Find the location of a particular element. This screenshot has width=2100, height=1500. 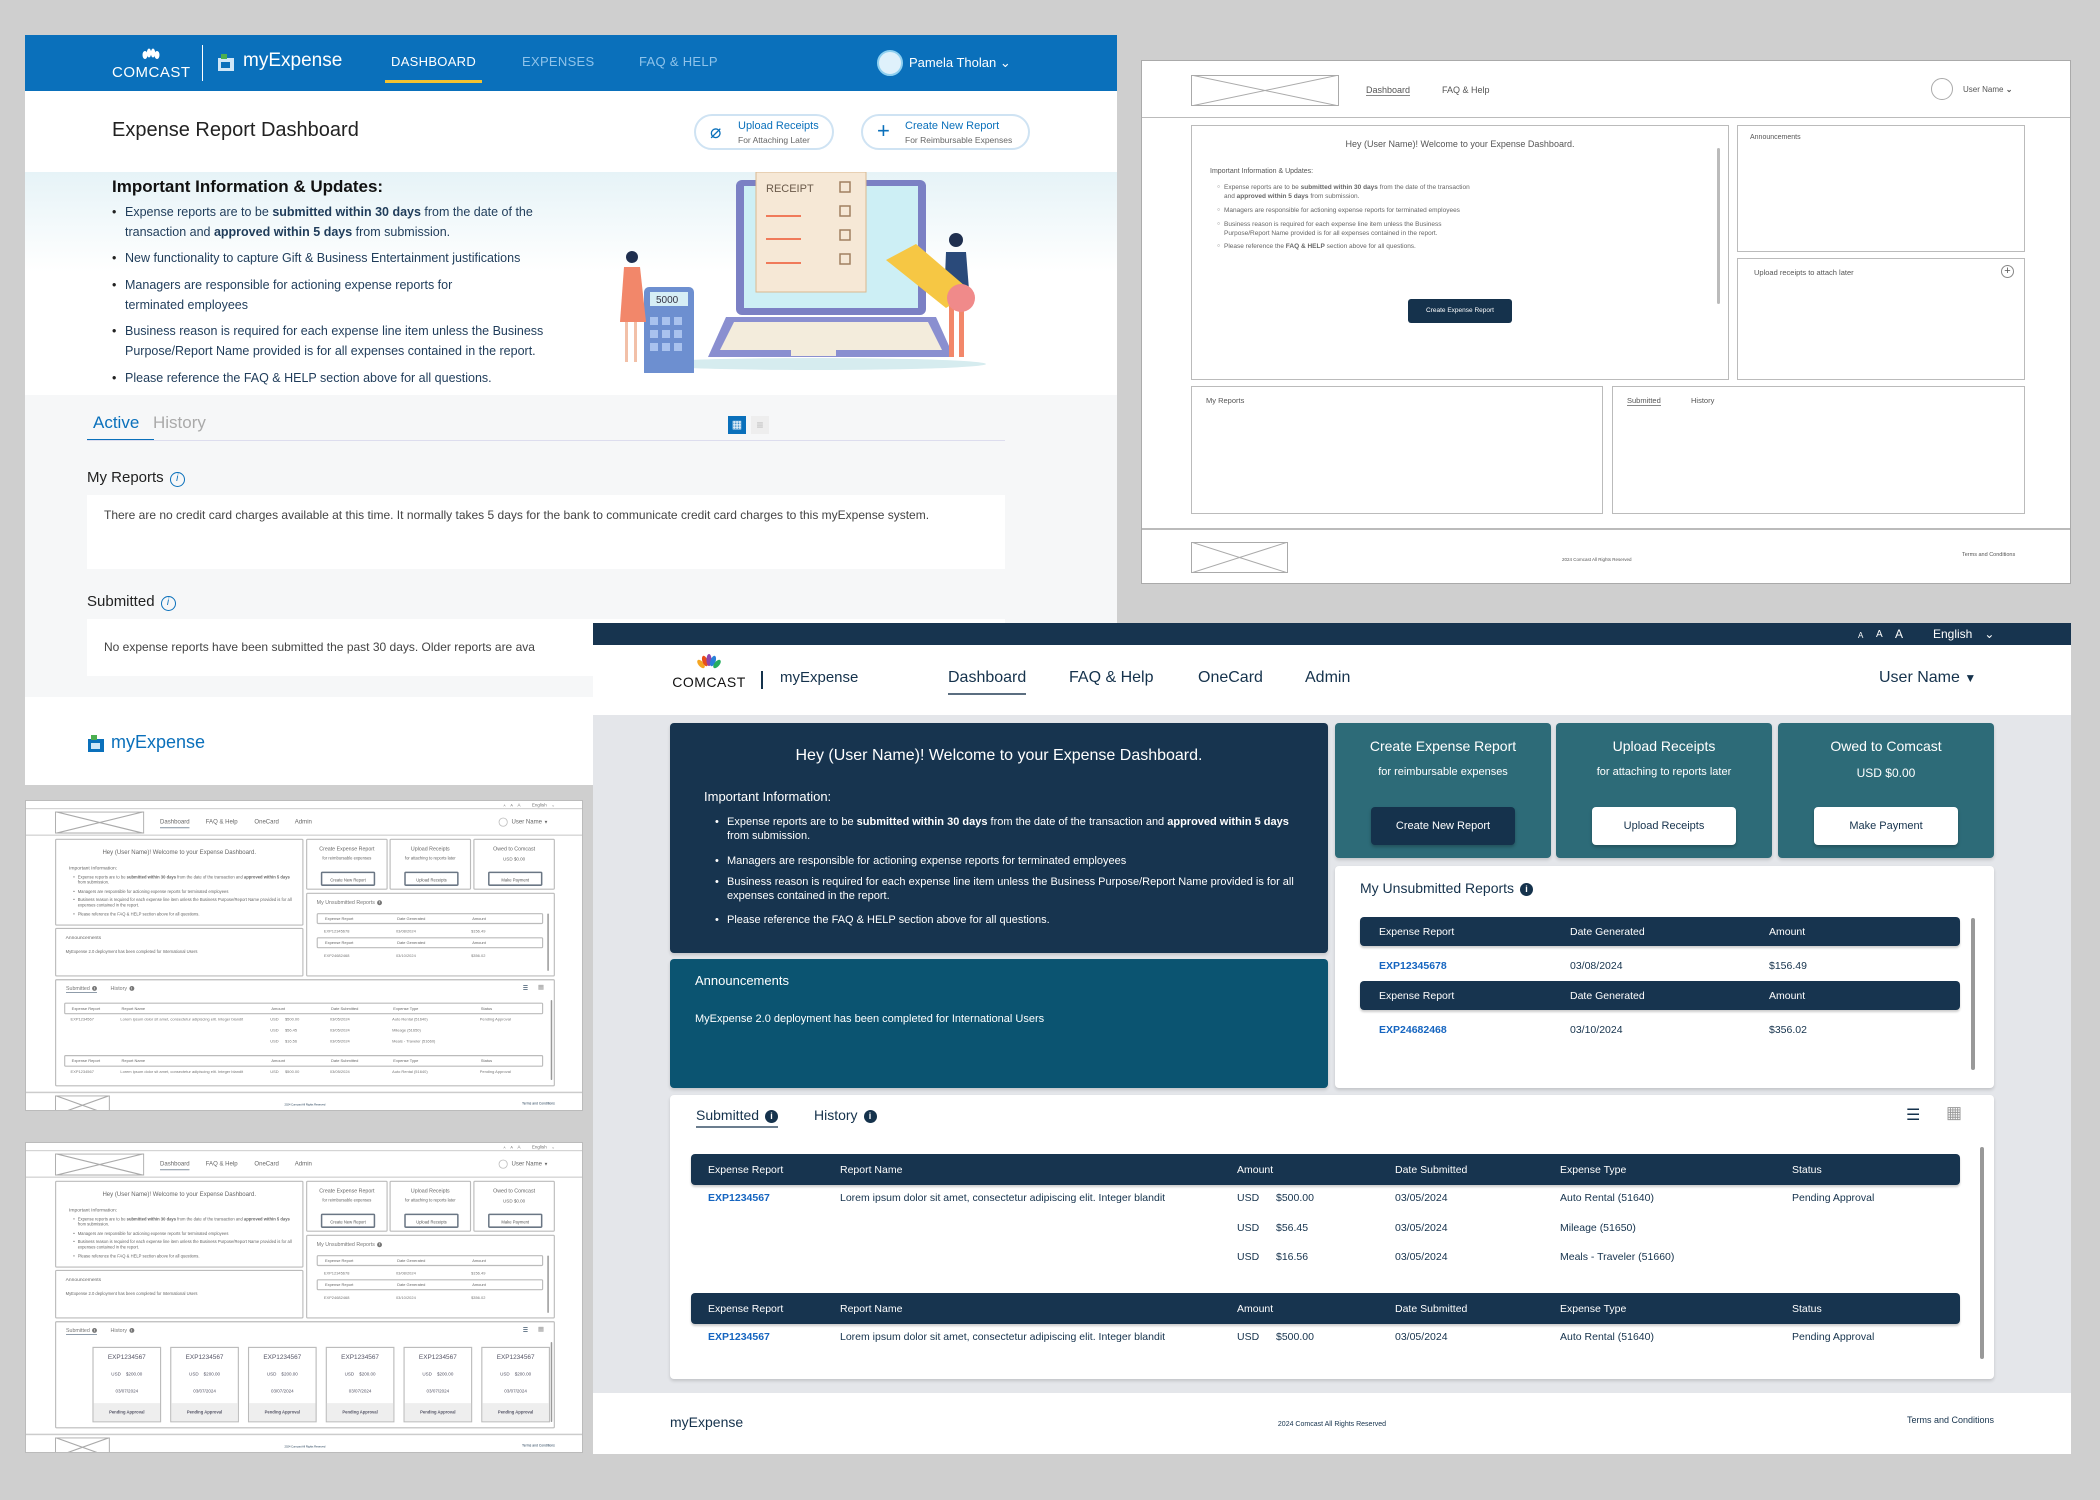

nav-faq-help: FAQ & HELP is located at coordinates (678, 61).